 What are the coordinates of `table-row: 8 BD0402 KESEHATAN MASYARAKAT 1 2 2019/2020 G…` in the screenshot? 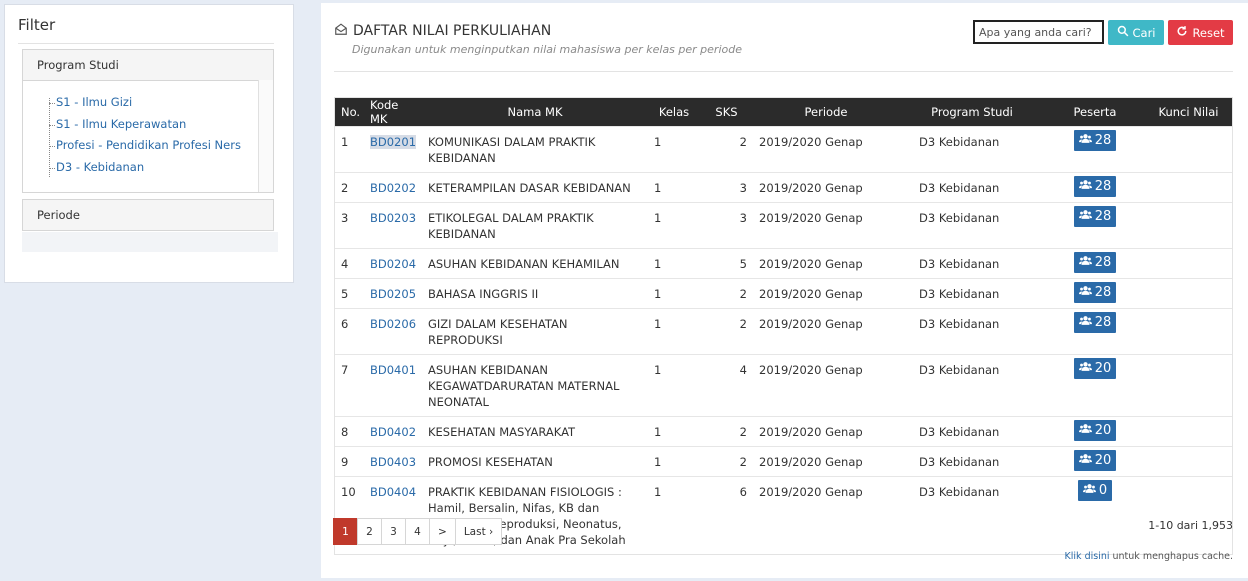 It's located at (783, 431).